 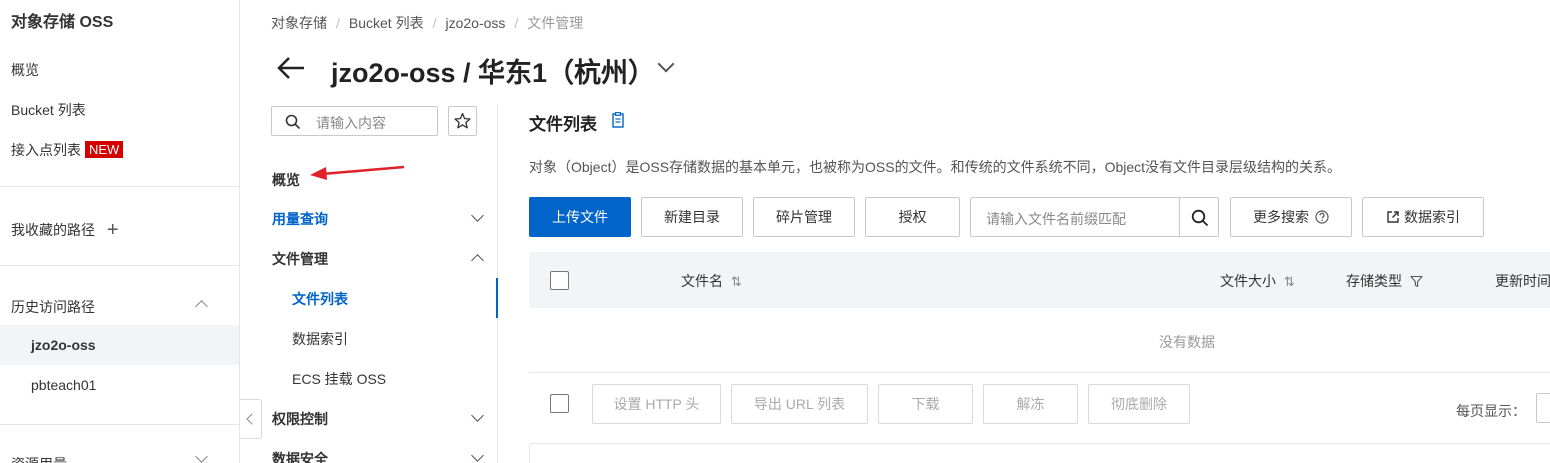 I want to click on nav-item-access-points-label: 接入点列表, so click(x=46, y=150).